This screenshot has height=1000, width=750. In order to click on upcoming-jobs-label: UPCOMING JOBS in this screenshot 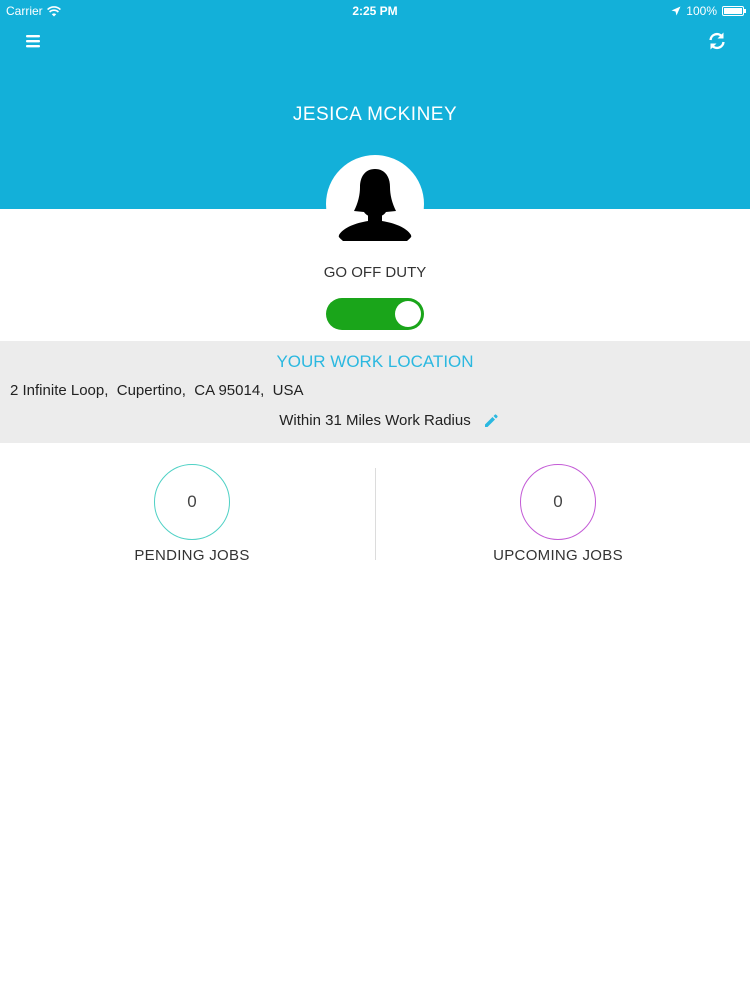, I will do `click(558, 555)`.